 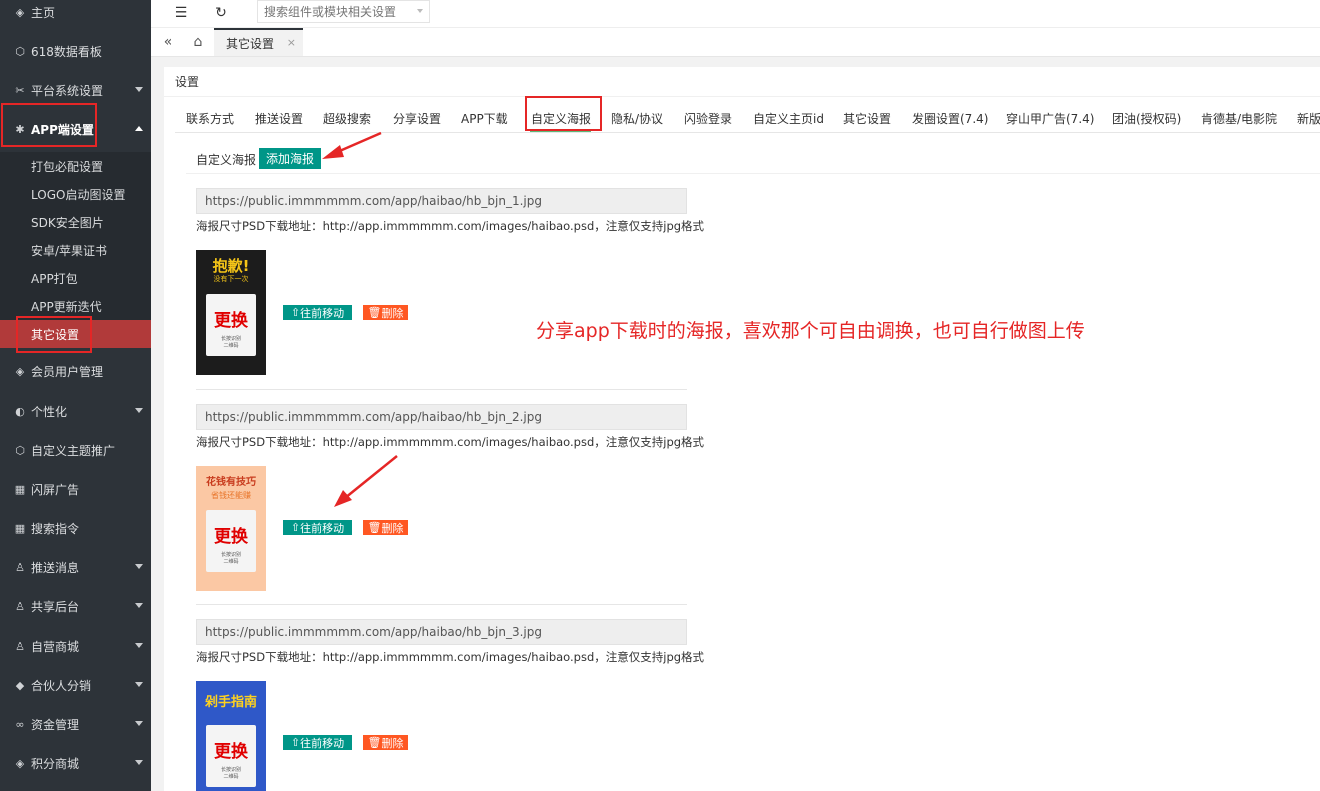 What do you see at coordinates (360, 319) in the screenshot?
I see `annotation-arrows` at bounding box center [360, 319].